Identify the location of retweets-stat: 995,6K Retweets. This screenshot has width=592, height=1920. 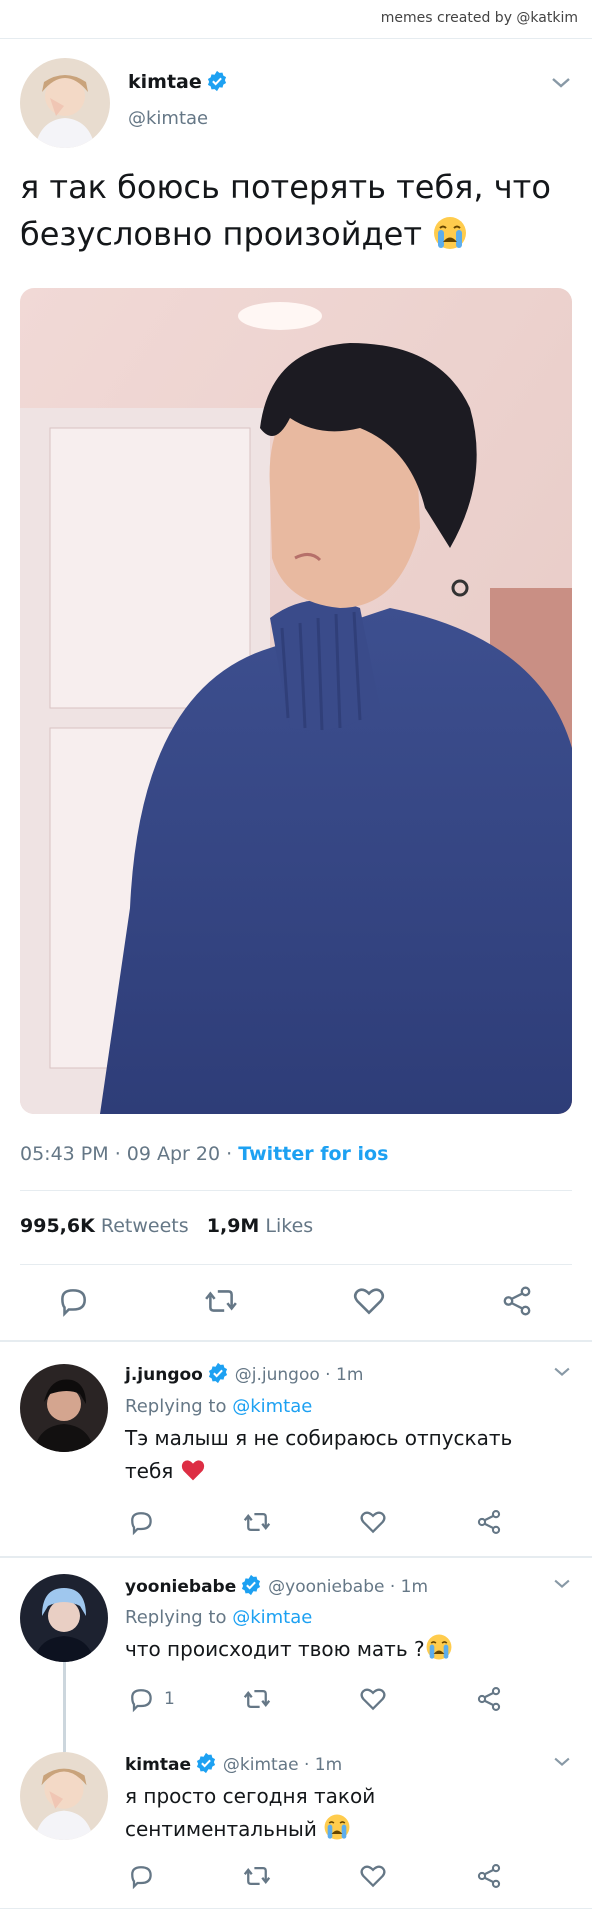
(104, 1226).